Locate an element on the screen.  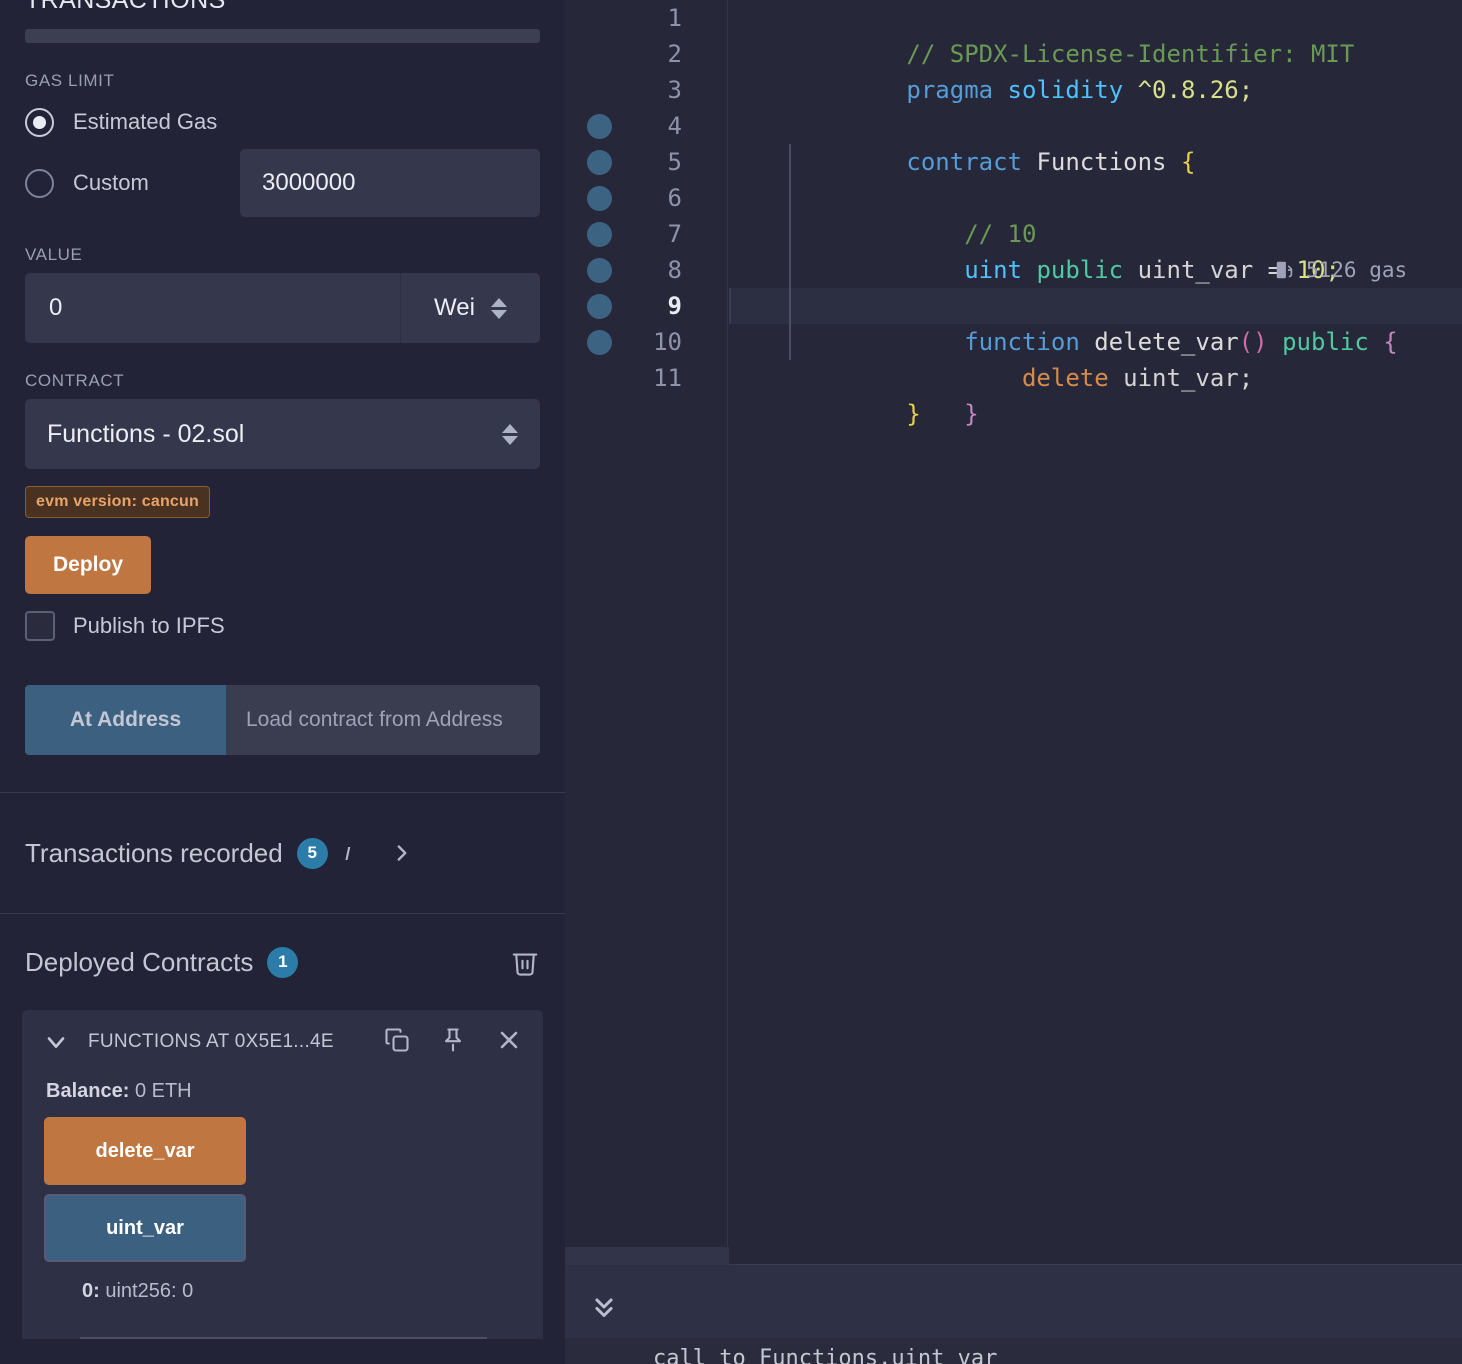
deploy-button: Deploy is located at coordinates (88, 565).